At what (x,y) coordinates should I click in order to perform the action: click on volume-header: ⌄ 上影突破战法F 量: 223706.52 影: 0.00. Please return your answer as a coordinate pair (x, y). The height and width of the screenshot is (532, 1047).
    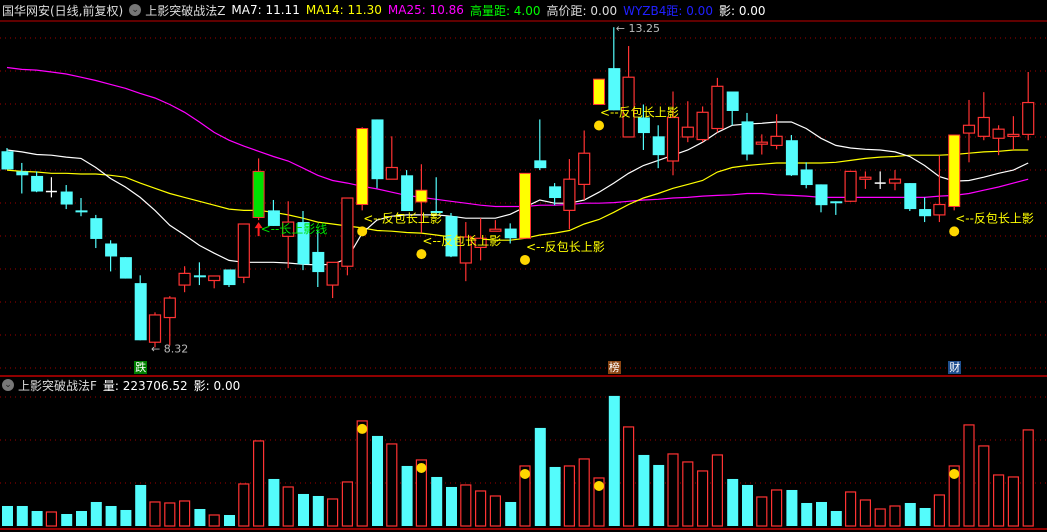
    Looking at the image, I should click on (124, 385).